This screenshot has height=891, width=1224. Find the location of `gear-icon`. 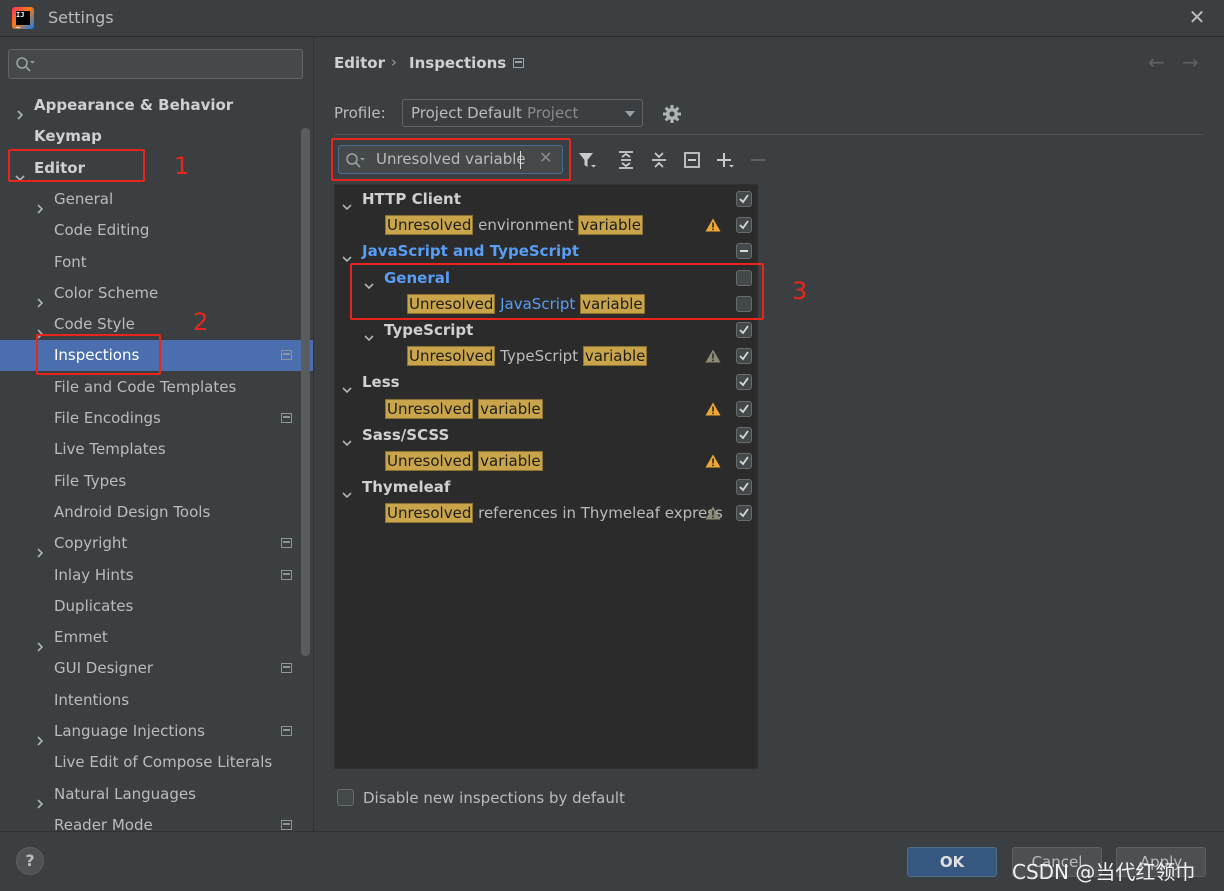

gear-icon is located at coordinates (672, 114).